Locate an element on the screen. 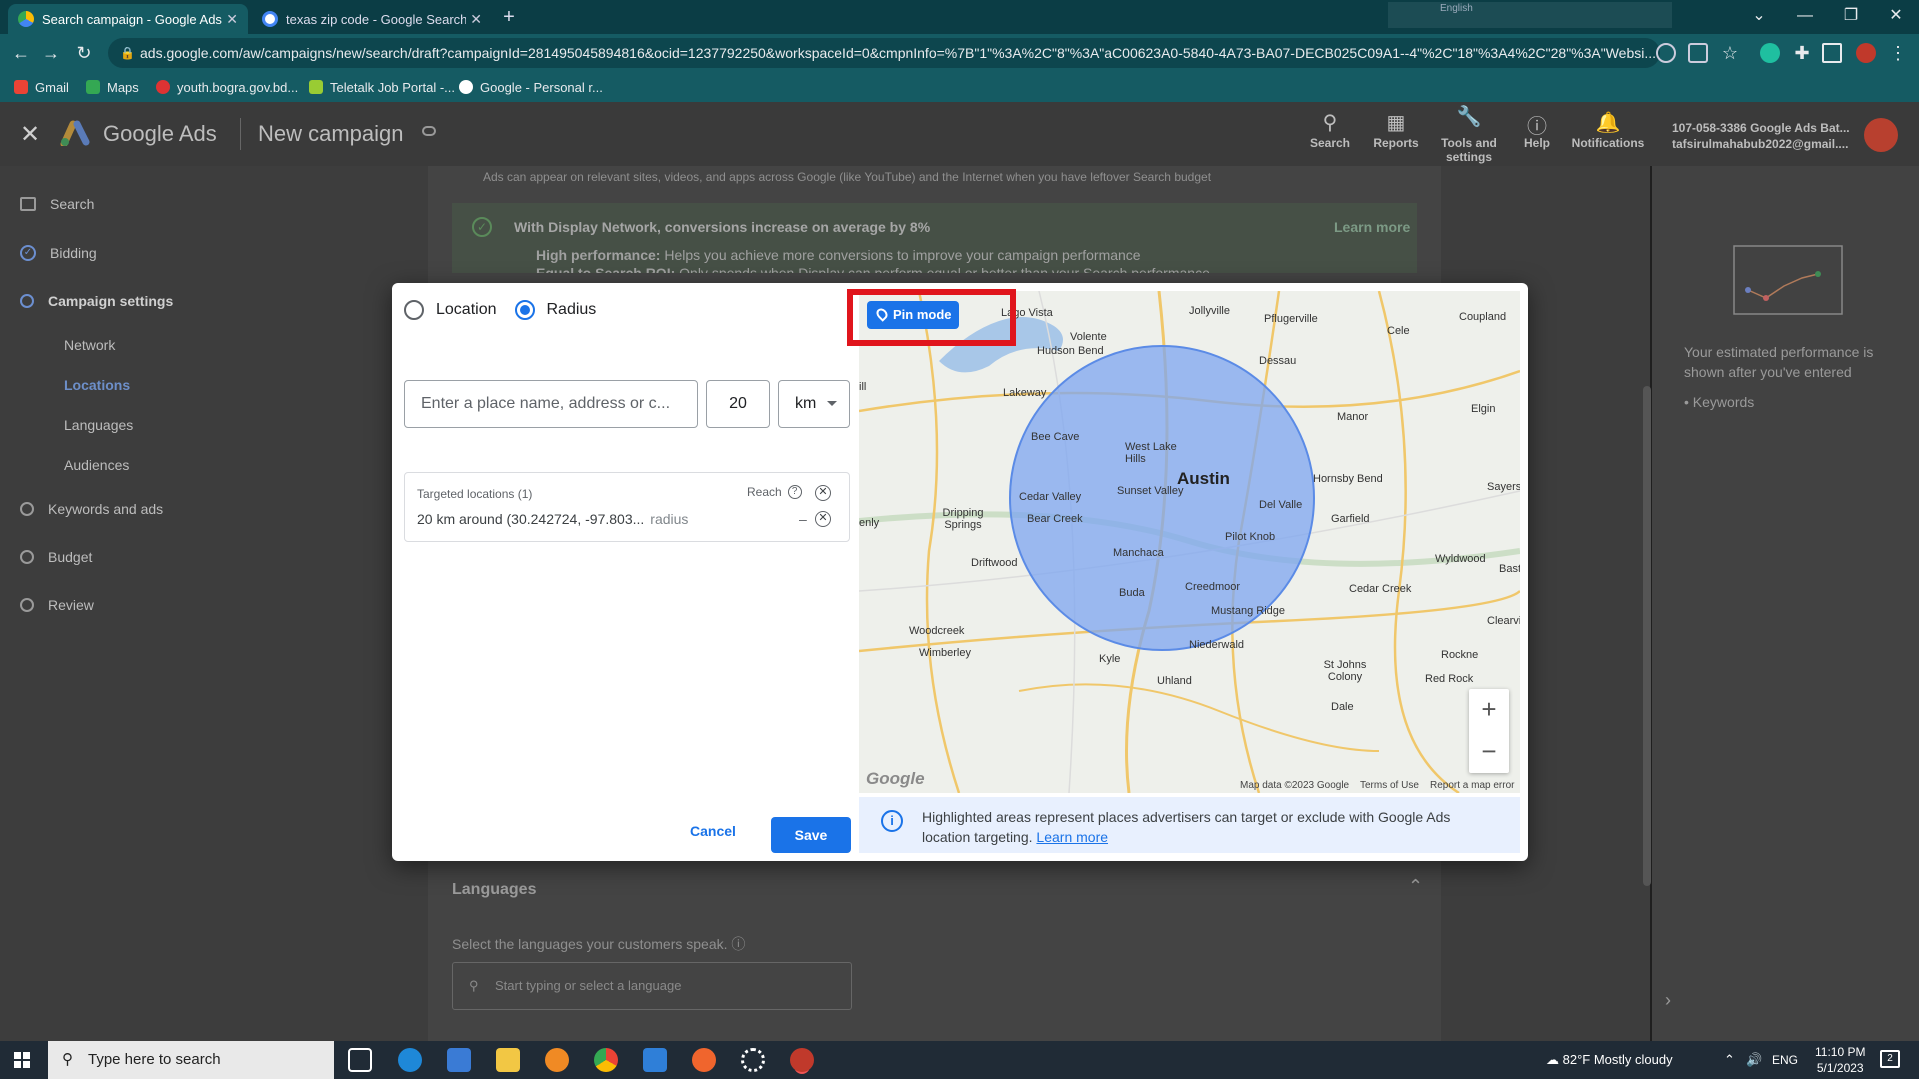  close-campaign-icon: ✕ is located at coordinates (30, 134).